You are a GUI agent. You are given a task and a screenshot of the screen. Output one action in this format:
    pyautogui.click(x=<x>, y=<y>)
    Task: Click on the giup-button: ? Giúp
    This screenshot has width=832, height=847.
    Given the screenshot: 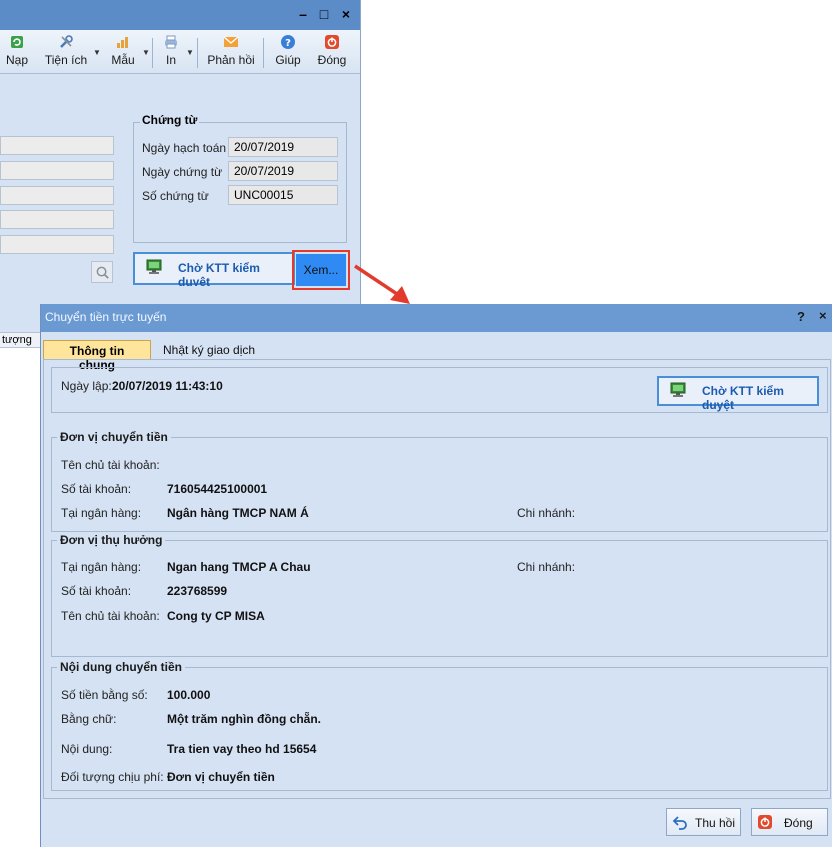 What is the action you would take?
    pyautogui.click(x=288, y=50)
    